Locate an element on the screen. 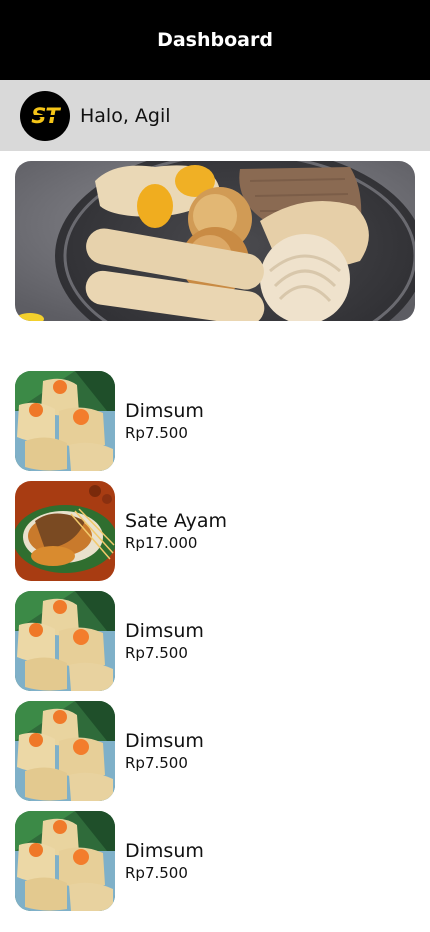 The image size is (430, 932). menu-item-sate-ayam: Sate Ayam Rp17.000 is located at coordinates (215, 531).